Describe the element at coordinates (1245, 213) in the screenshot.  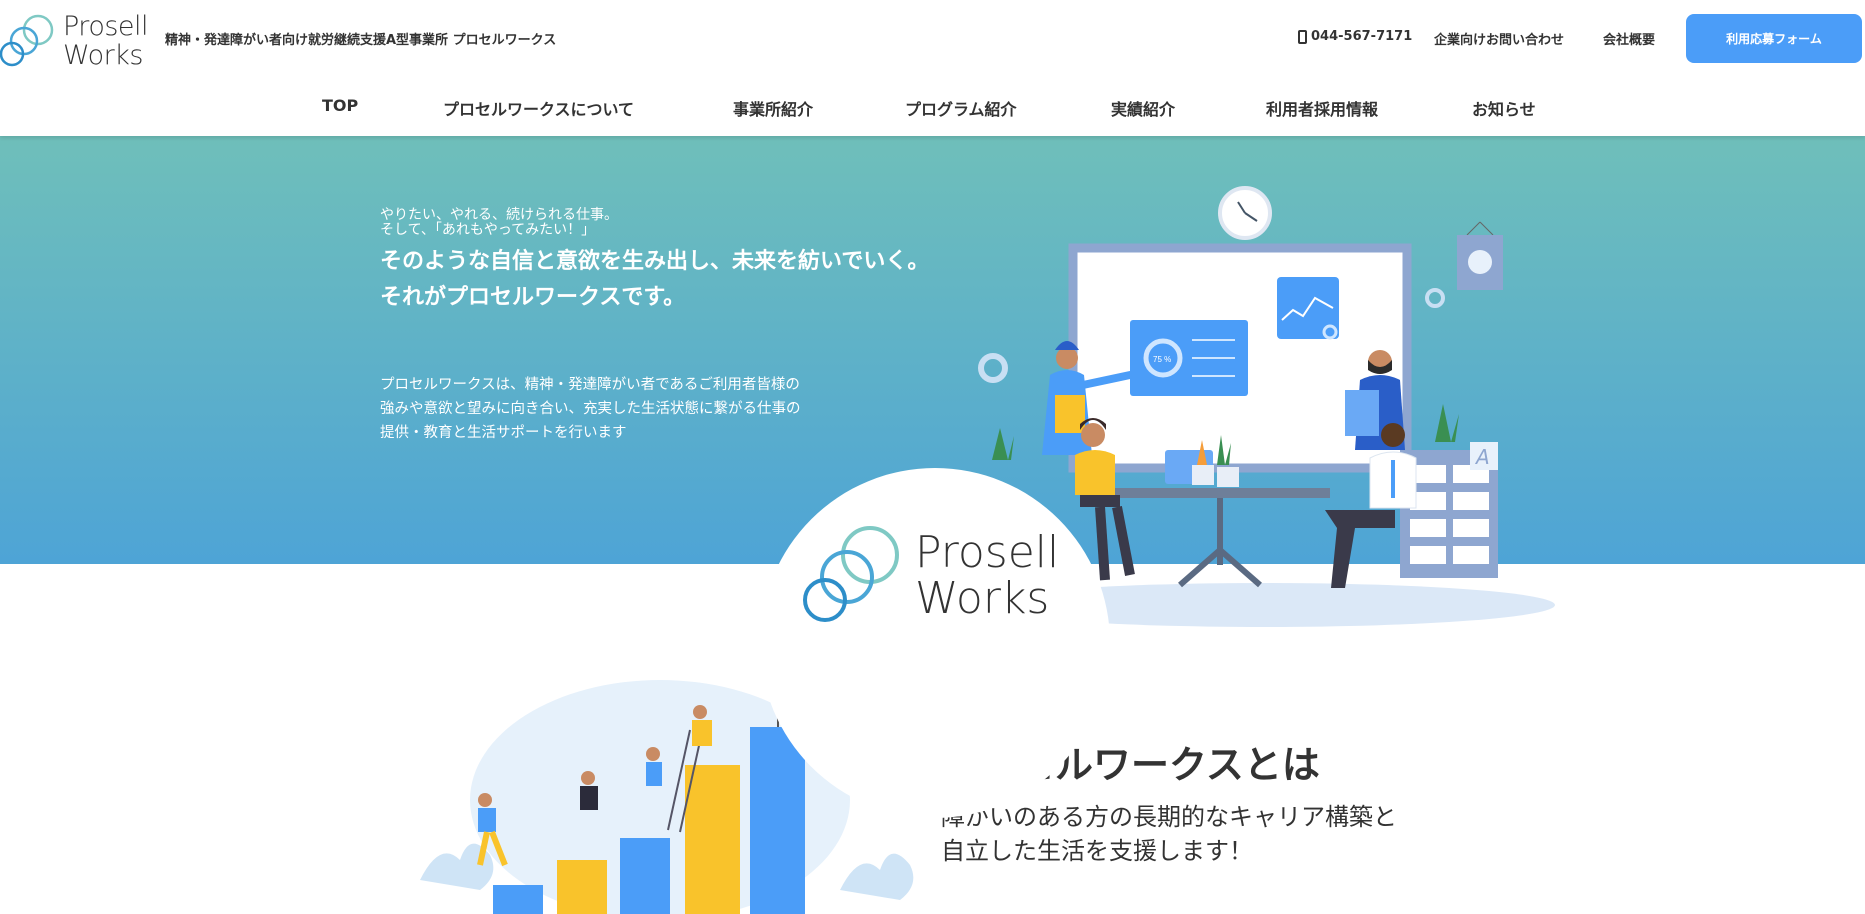
I see `clock-icon` at that location.